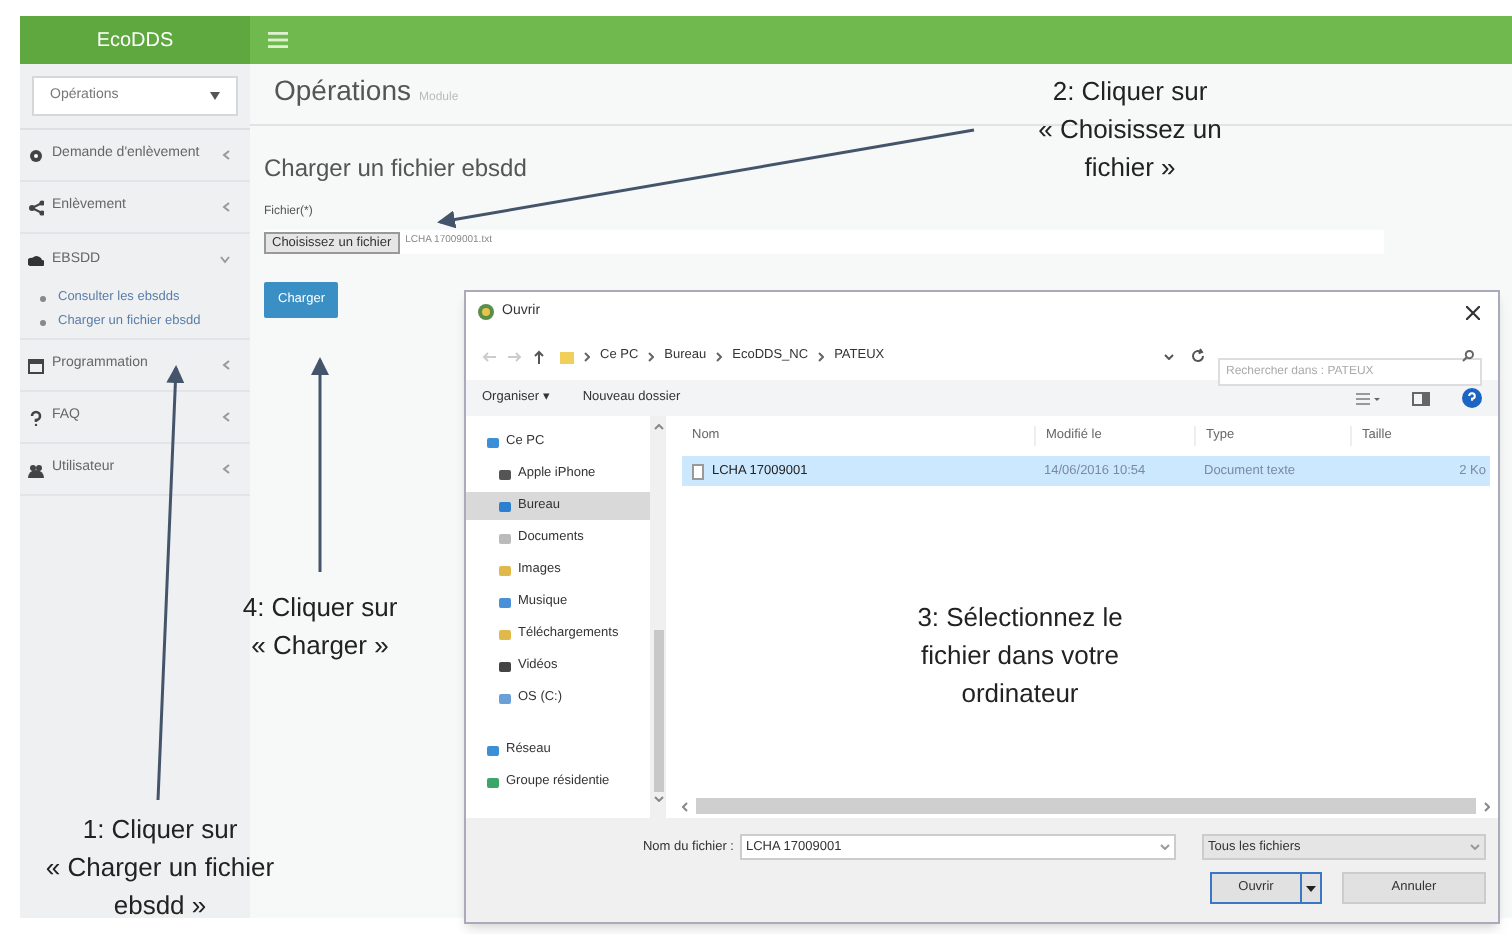  I want to click on close-icon, so click(1473, 312).